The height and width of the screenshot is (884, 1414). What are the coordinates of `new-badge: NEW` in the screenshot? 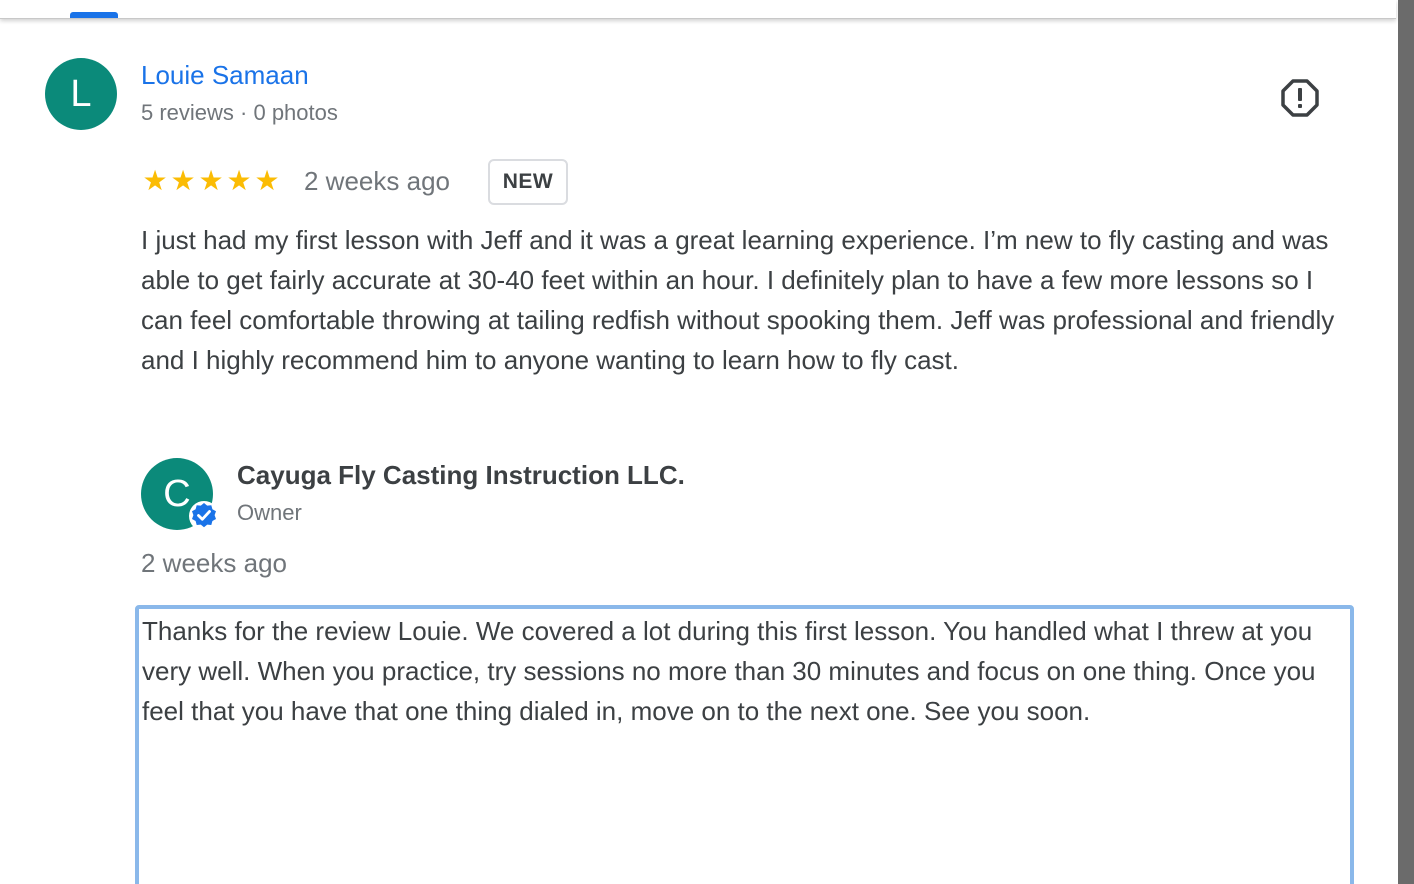 It's located at (528, 182).